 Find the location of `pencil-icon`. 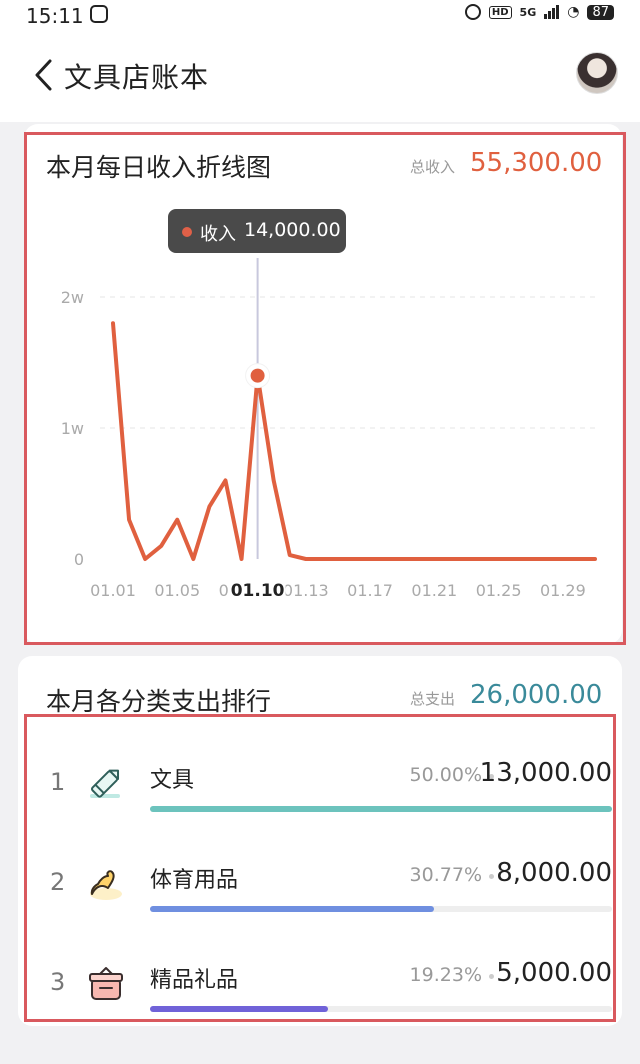

pencil-icon is located at coordinates (105, 783).